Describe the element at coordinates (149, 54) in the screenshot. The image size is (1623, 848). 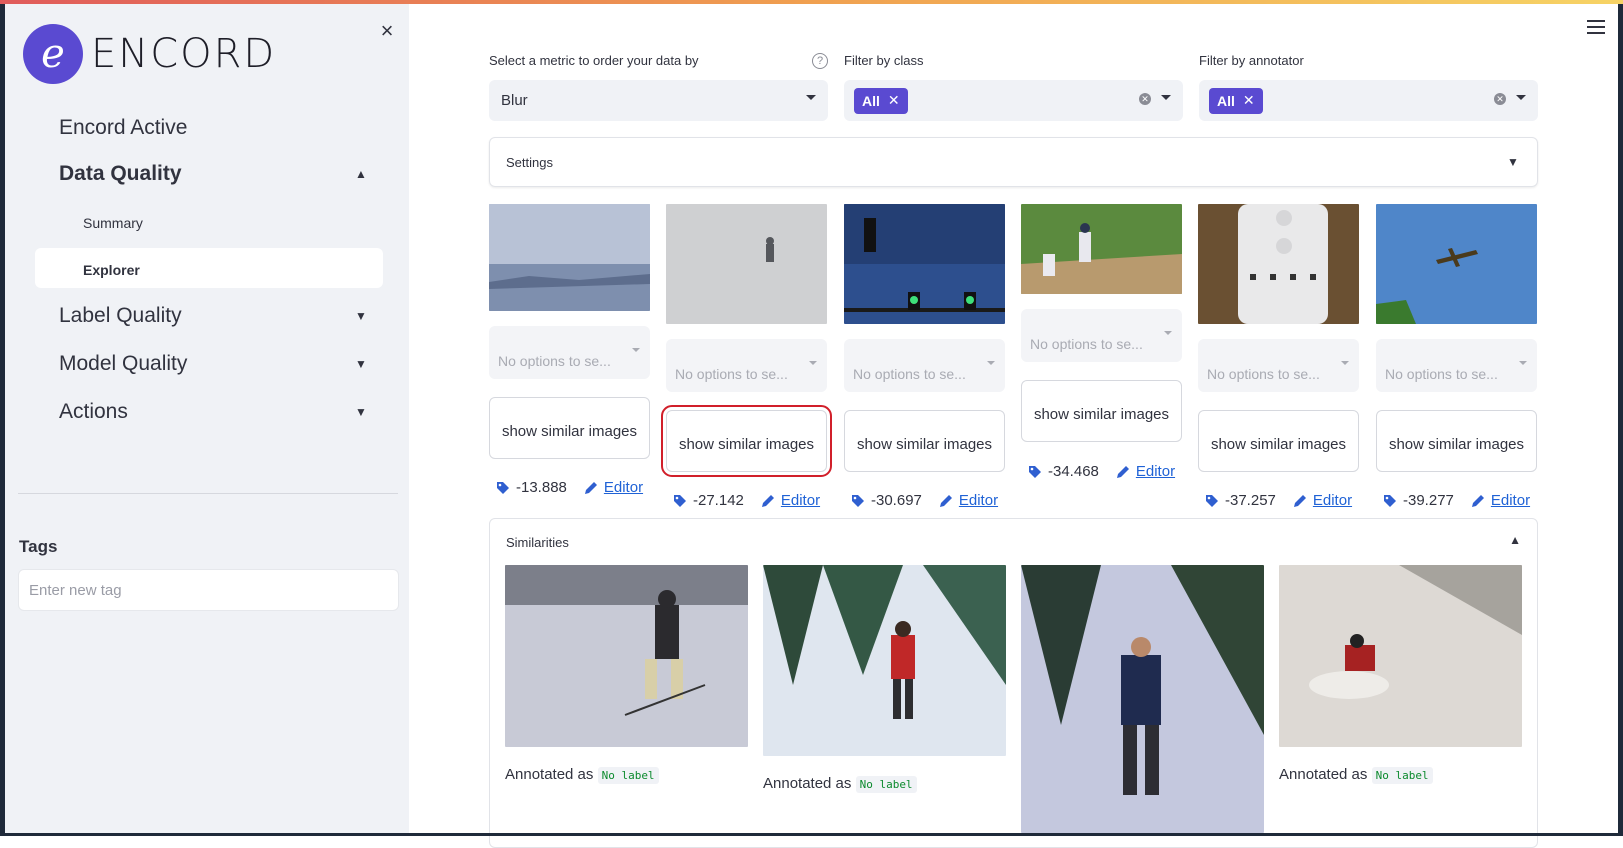
I see `encord-logo: e ENCORD` at that location.